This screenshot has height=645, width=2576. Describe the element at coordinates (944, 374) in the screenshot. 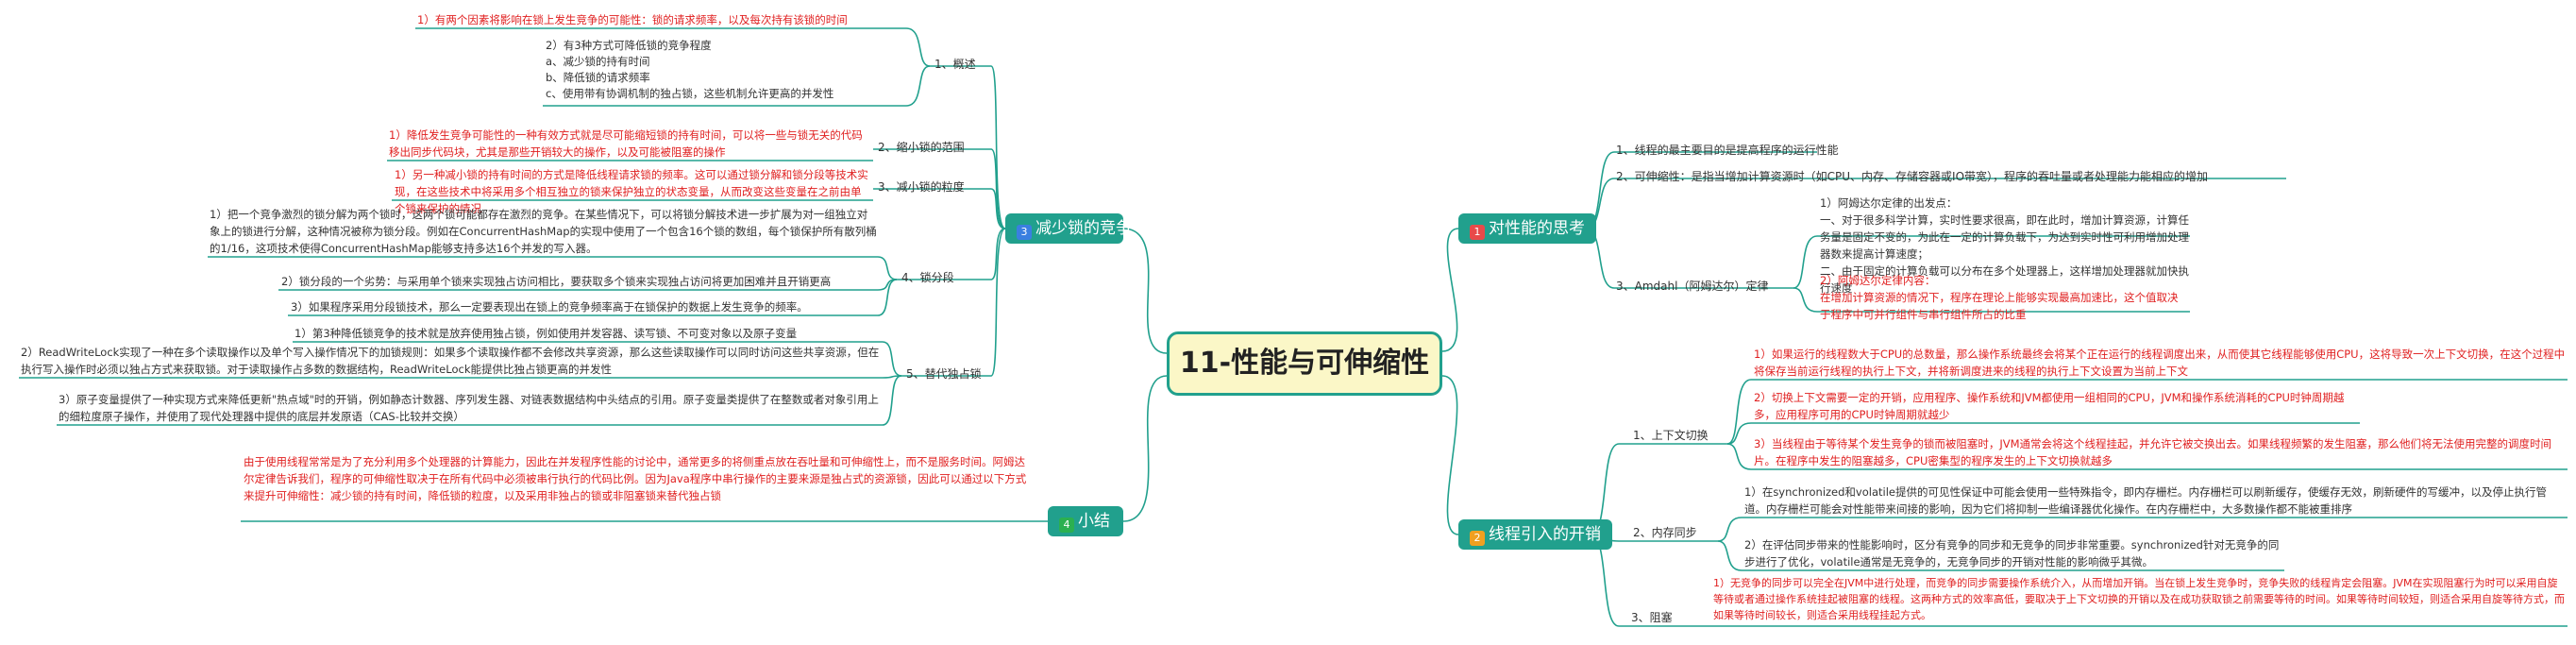

I see `b3-item-alt-exclusive-lock: 5、替代独占锁` at that location.